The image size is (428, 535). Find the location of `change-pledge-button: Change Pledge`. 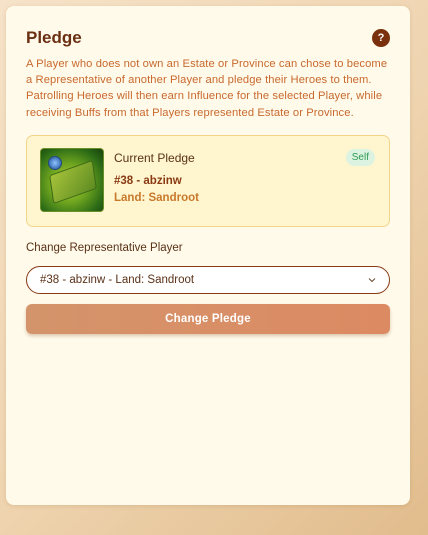

change-pledge-button: Change Pledge is located at coordinates (208, 318).